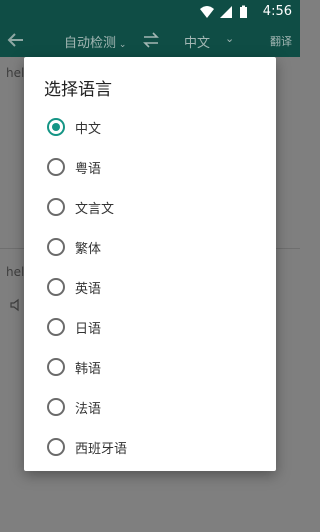  Describe the element at coordinates (90, 43) in the screenshot. I see `source-language-label: 自动检测` at that location.